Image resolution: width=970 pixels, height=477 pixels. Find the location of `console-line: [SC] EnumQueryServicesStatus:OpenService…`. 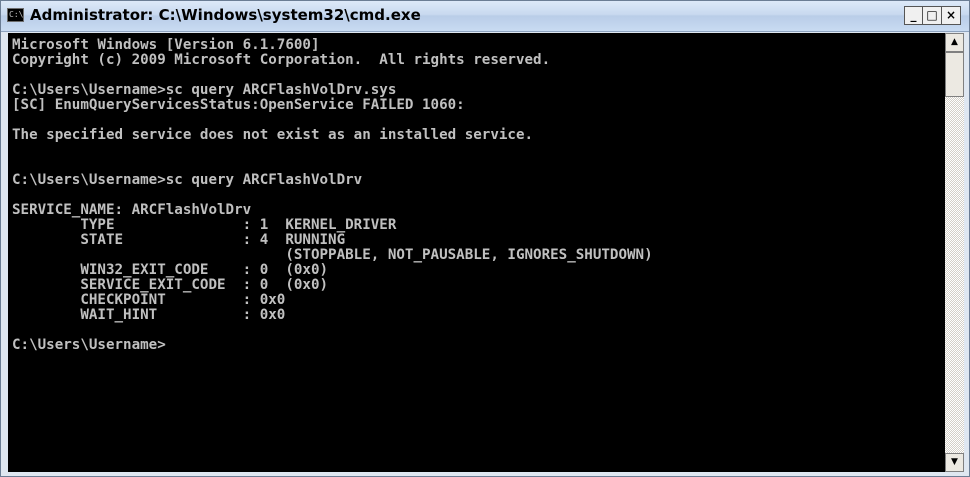

console-line: [SC] EnumQueryServicesStatus:OpenService… is located at coordinates (238, 105).